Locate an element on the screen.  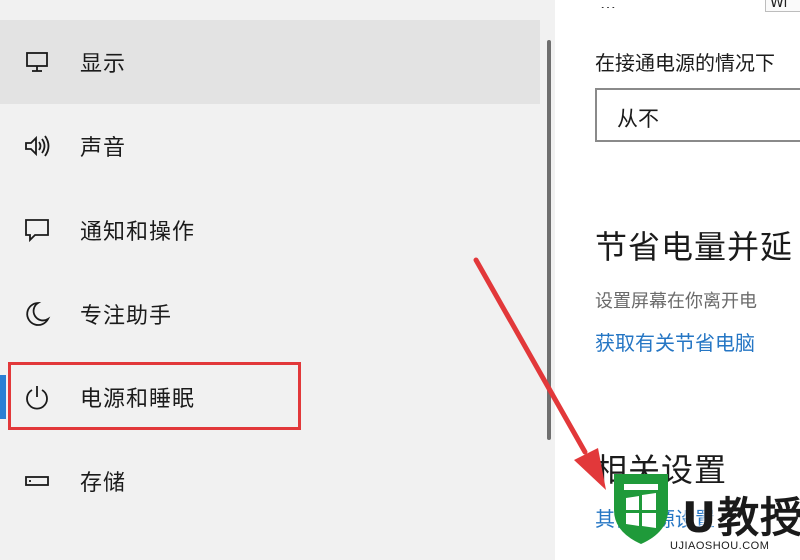
top-partial-dropdown: Wi is located at coordinates (782, 6).